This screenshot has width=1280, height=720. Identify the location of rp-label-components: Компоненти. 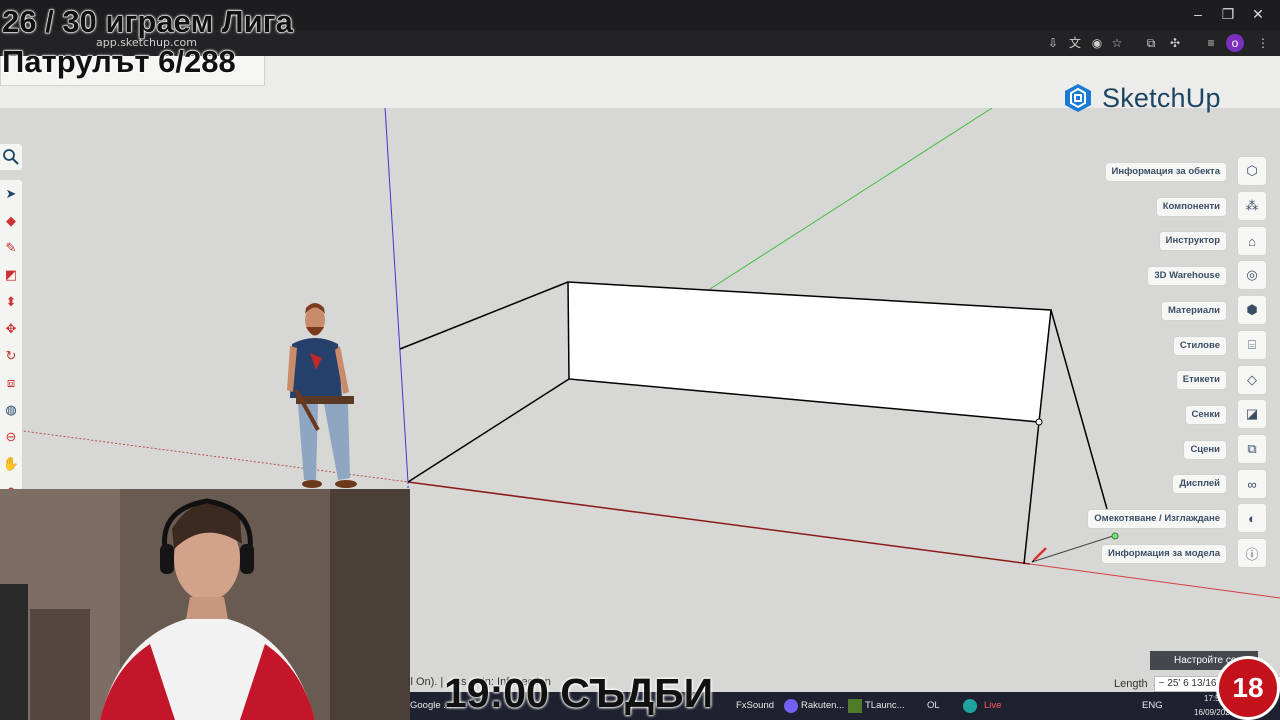
(1191, 207).